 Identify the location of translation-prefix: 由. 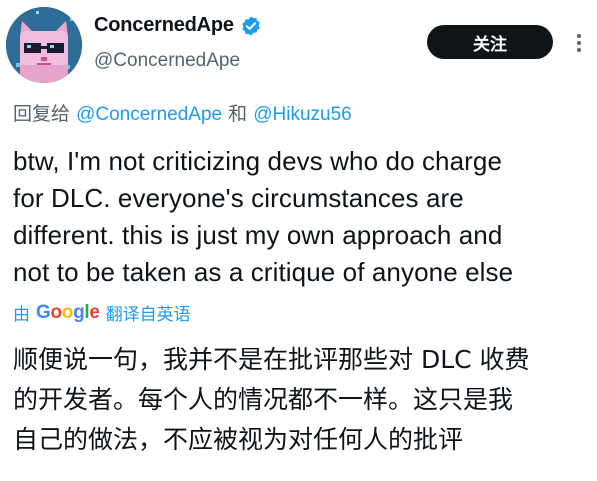
(21, 315).